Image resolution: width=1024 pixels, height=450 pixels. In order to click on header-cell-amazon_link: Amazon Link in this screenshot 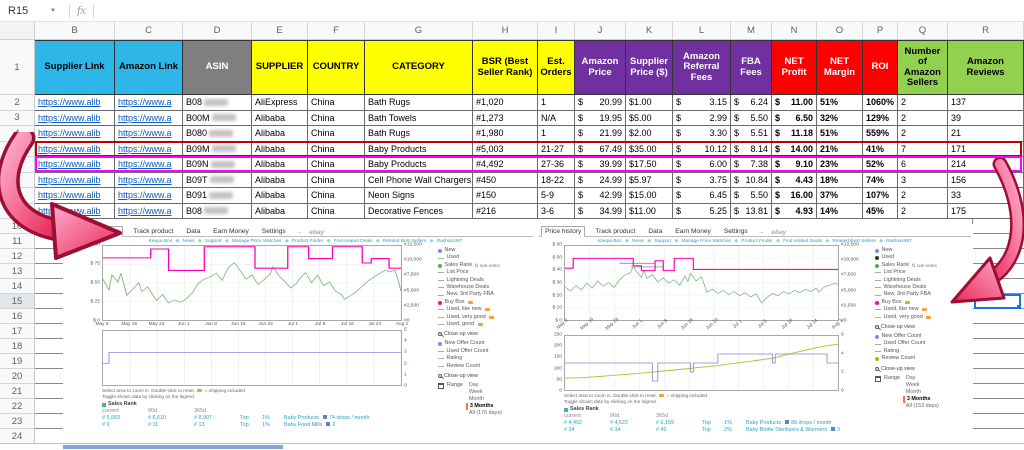, I will do `click(149, 67)`.